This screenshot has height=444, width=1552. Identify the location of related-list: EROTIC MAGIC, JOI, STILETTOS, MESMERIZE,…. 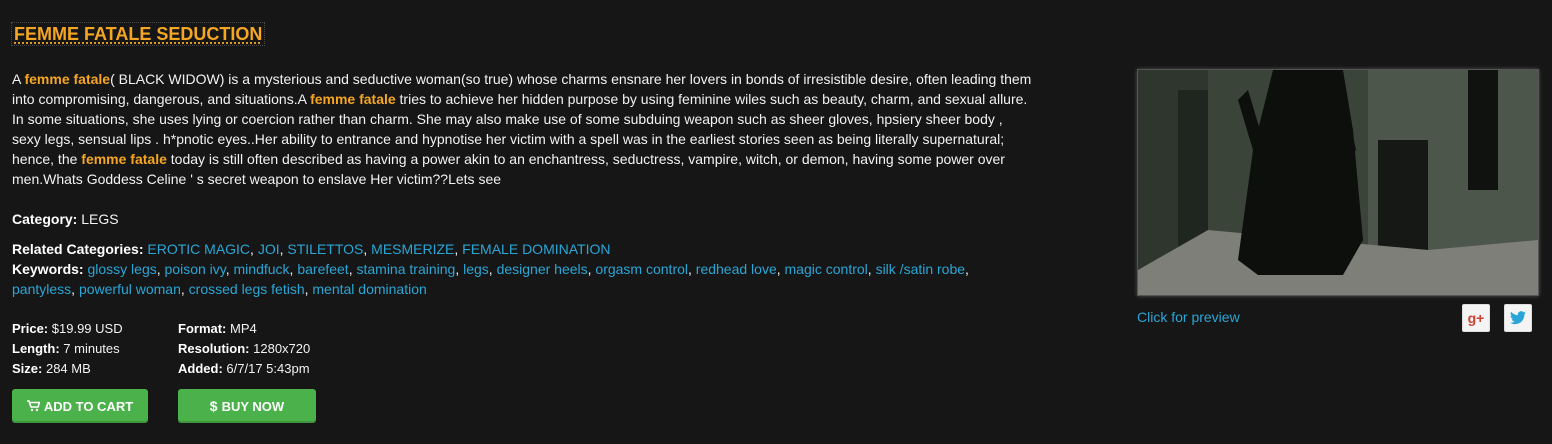
(379, 249).